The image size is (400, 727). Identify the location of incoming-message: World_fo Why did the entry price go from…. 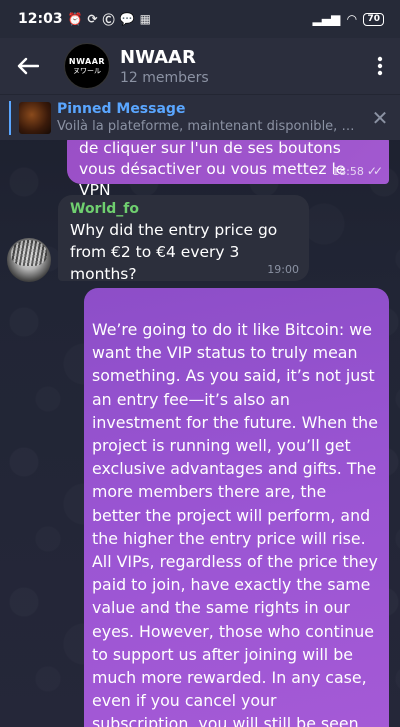
(183, 239).